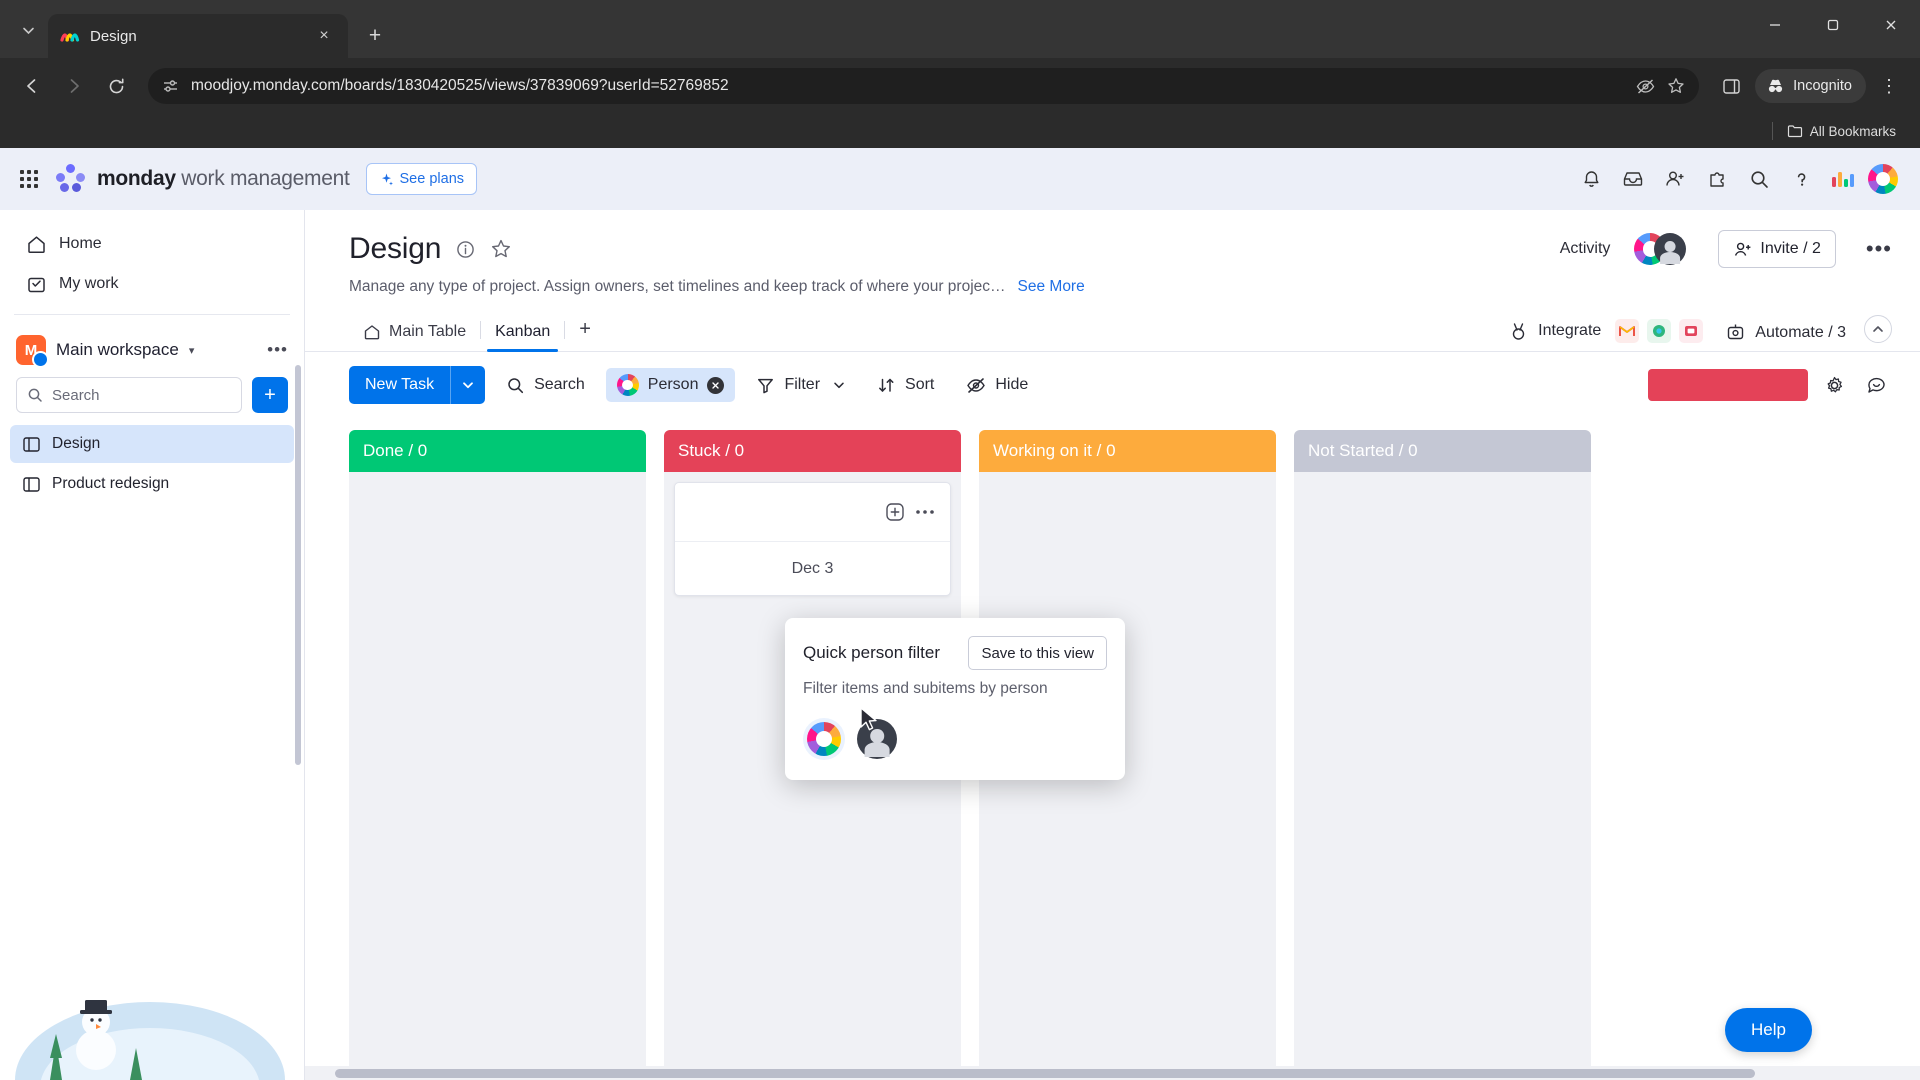 This screenshot has height=1080, width=1920. What do you see at coordinates (1883, 179) in the screenshot?
I see `user-avatar` at bounding box center [1883, 179].